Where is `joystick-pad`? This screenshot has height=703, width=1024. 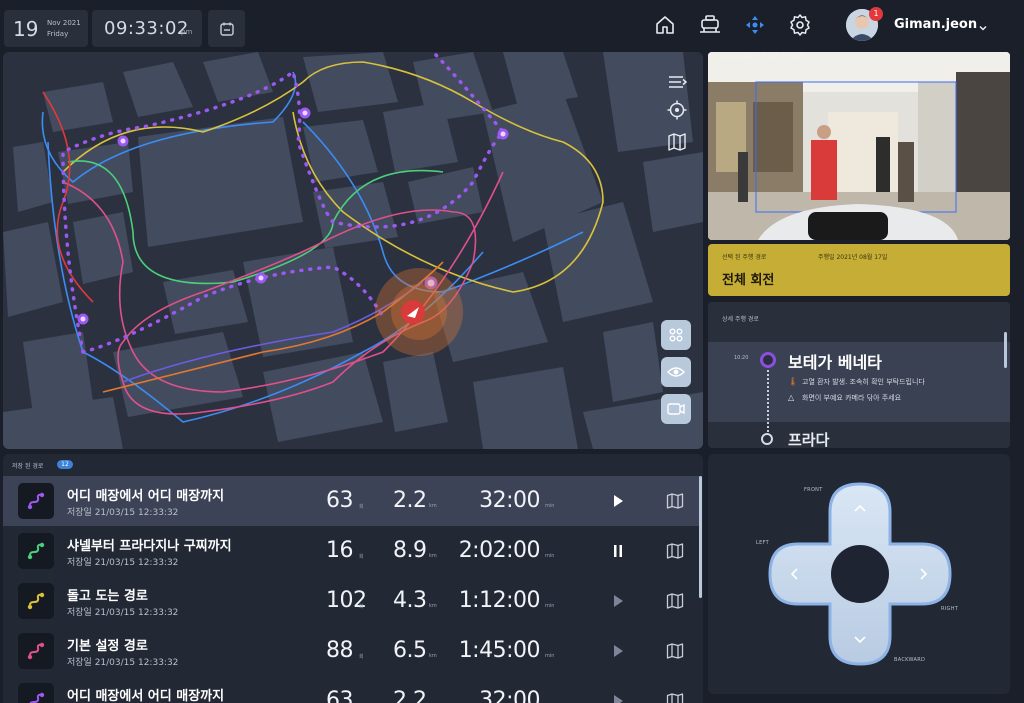 joystick-pad is located at coordinates (859, 574).